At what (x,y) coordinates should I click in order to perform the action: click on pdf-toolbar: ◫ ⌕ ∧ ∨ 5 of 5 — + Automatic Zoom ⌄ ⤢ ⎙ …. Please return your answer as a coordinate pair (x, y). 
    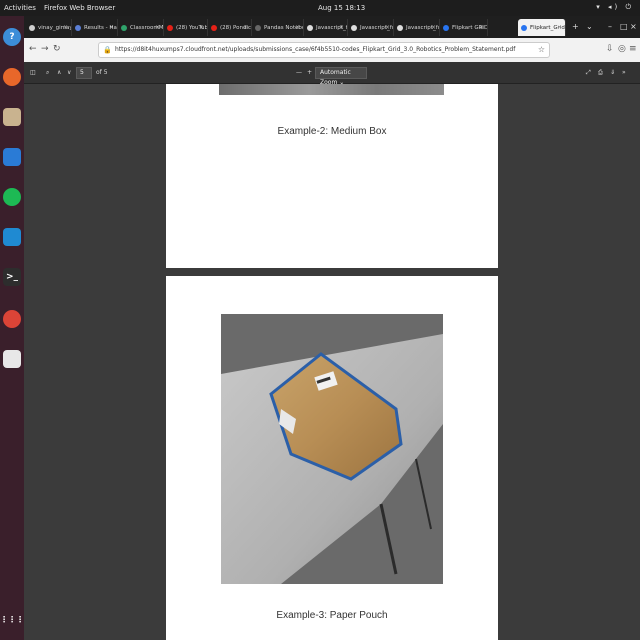
    Looking at the image, I should click on (332, 74).